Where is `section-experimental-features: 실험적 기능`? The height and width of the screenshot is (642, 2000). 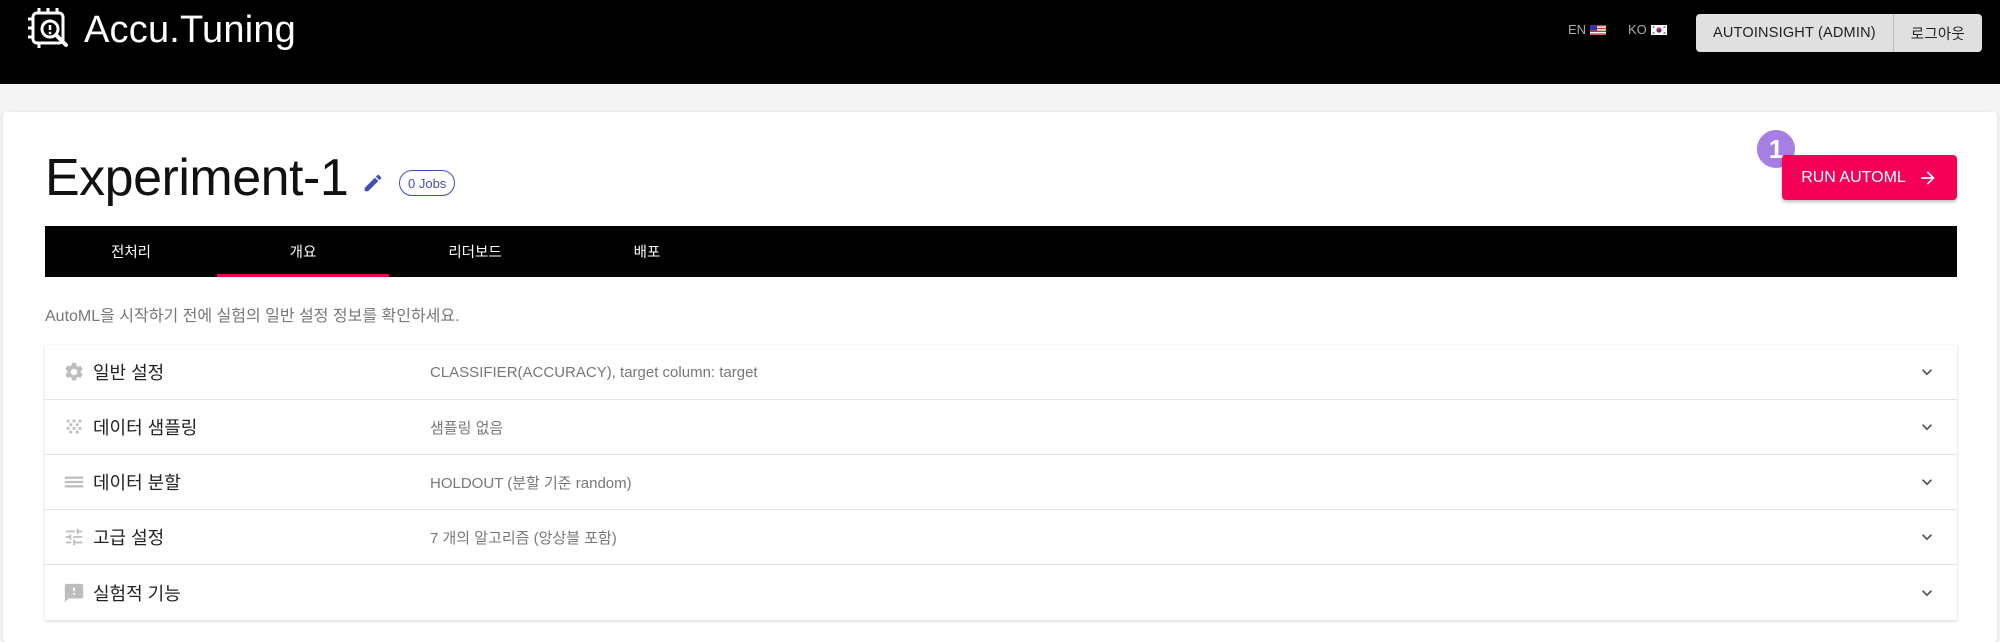 section-experimental-features: 실험적 기능 is located at coordinates (1001, 592).